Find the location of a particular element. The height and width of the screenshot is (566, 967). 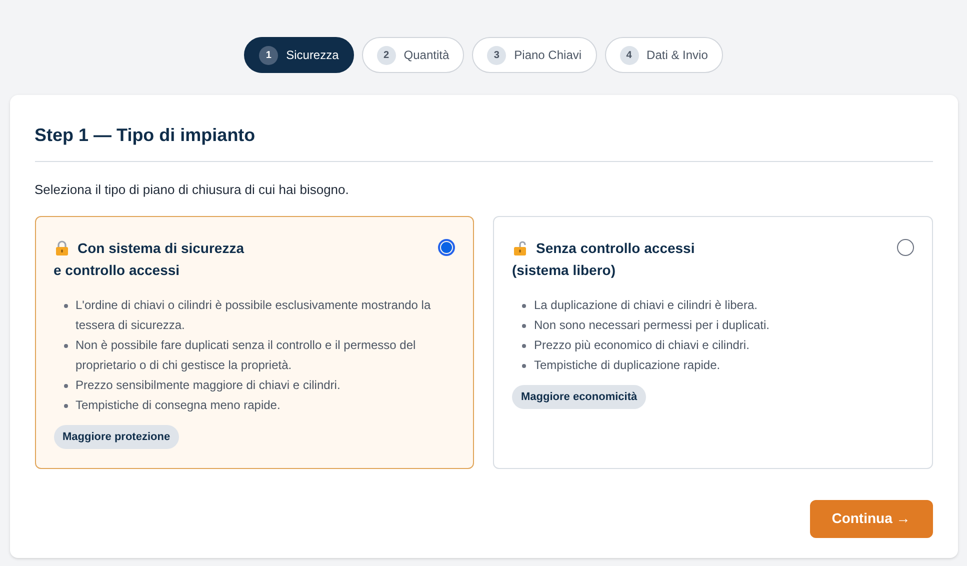

option-title: e controllo accessi is located at coordinates (117, 270).